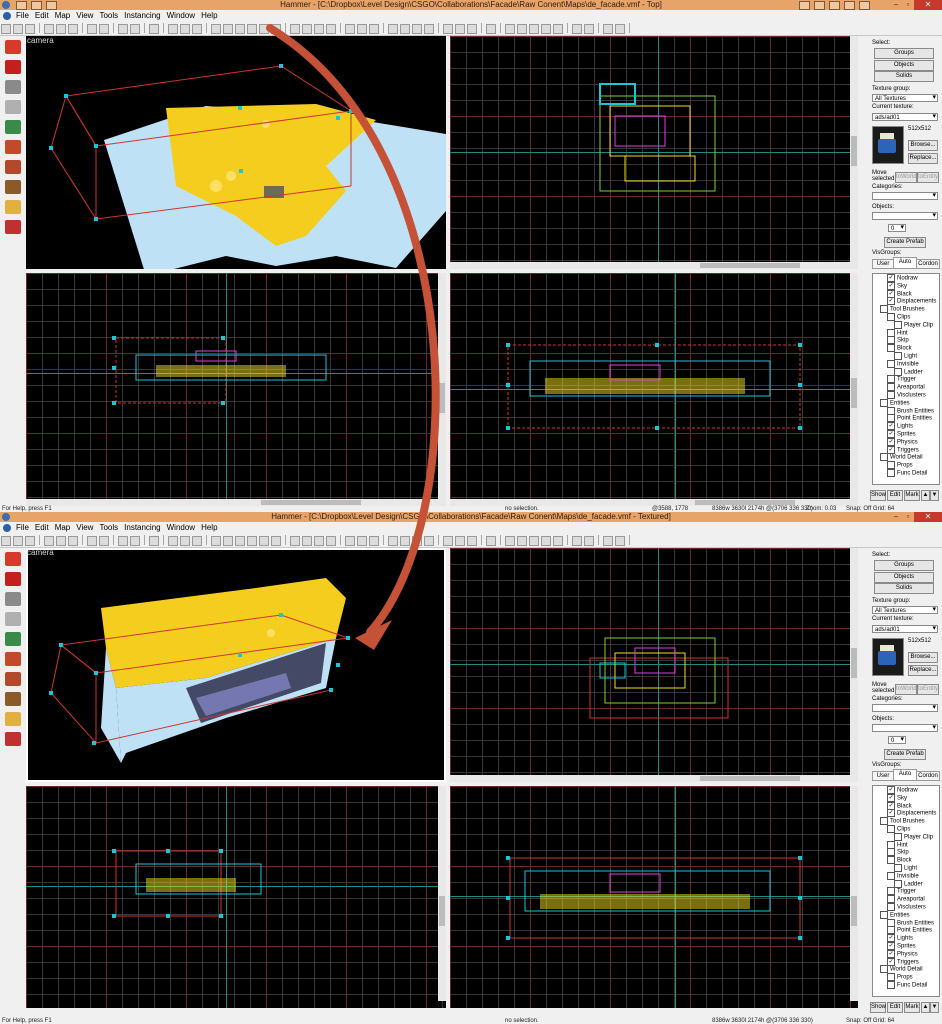 This screenshot has width=942, height=1024. I want to click on tab-cordon: Cordon, so click(928, 264).